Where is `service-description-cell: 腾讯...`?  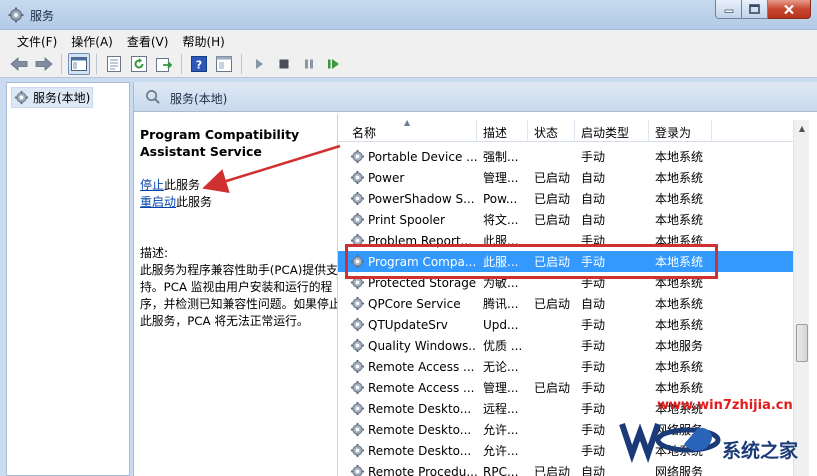
service-description-cell: 腾讯... is located at coordinates (501, 304).